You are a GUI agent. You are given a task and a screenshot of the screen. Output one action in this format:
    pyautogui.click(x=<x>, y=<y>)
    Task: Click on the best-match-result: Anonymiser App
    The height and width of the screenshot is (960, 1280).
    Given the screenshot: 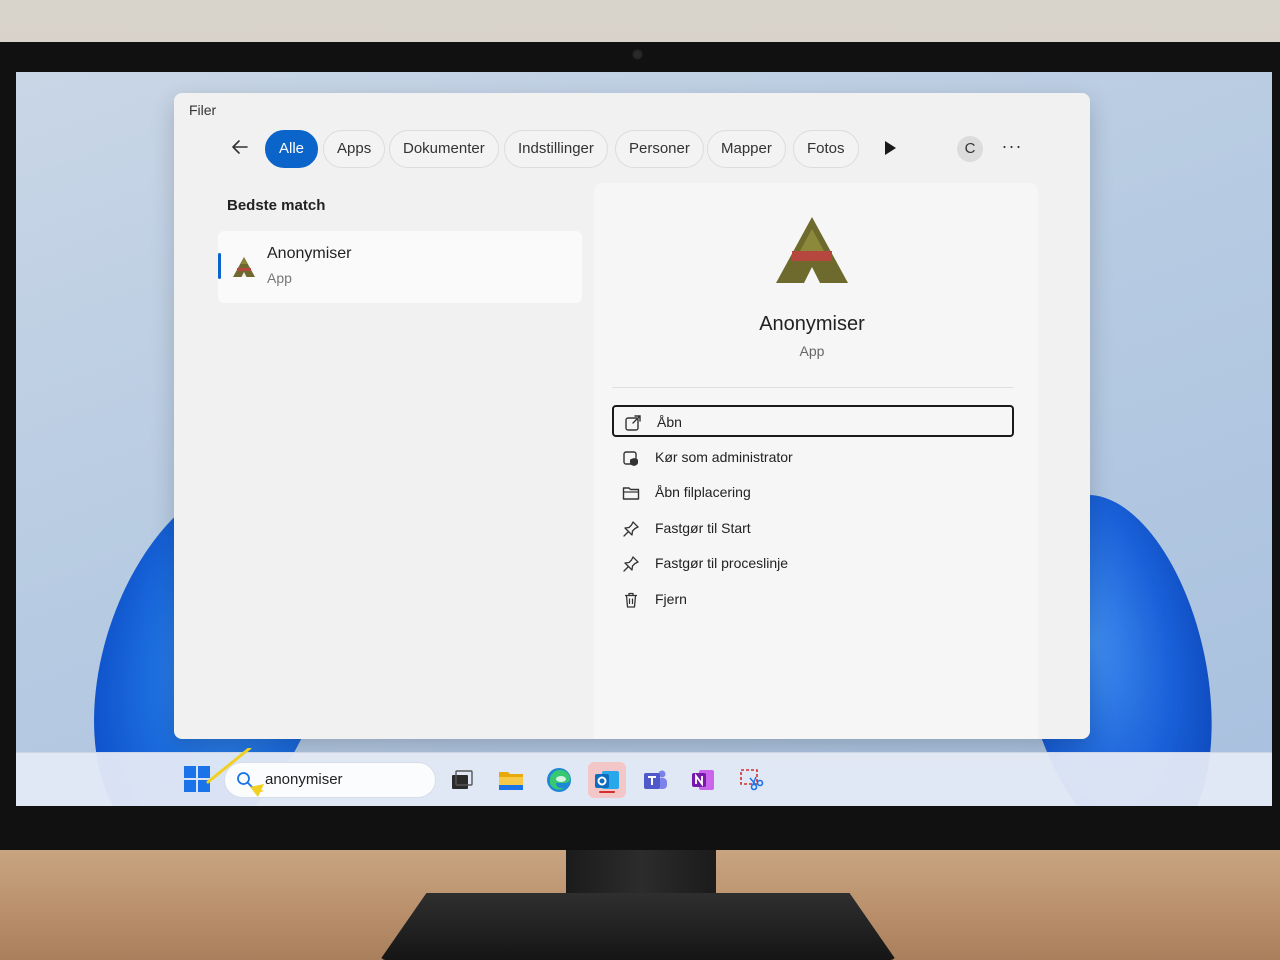 What is the action you would take?
    pyautogui.click(x=400, y=267)
    